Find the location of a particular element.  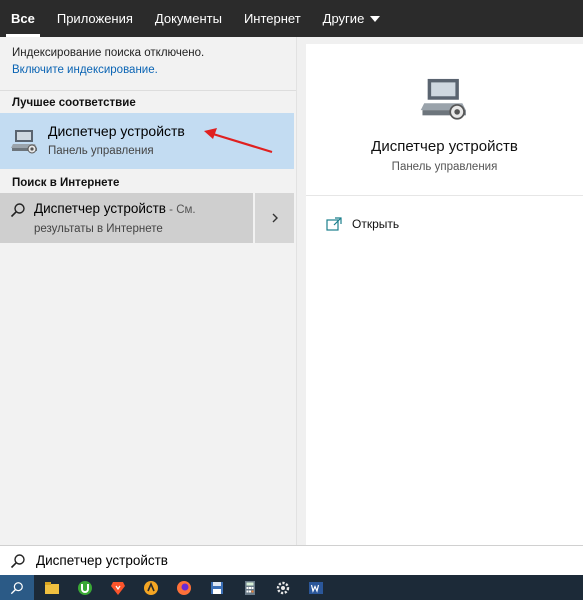

taskbar-settings is located at coordinates (282, 587).